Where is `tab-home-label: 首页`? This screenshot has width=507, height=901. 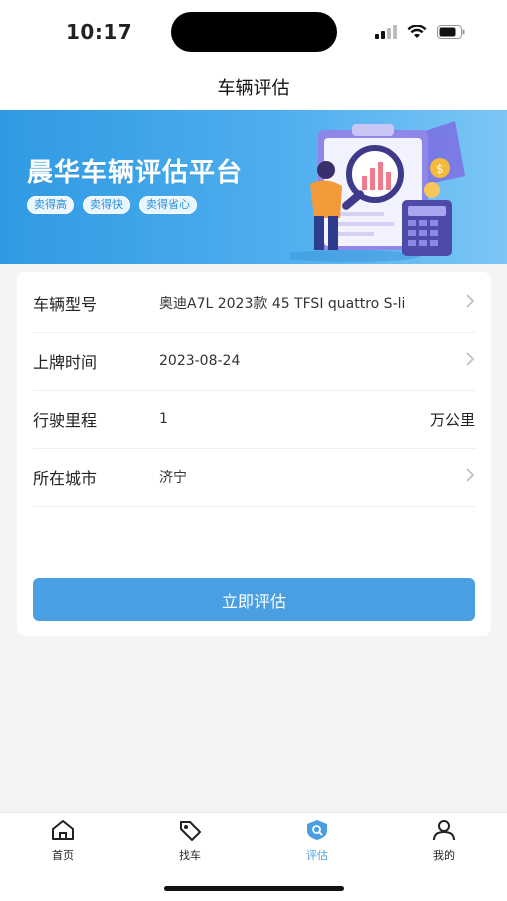
tab-home-label: 首页 is located at coordinates (63, 855).